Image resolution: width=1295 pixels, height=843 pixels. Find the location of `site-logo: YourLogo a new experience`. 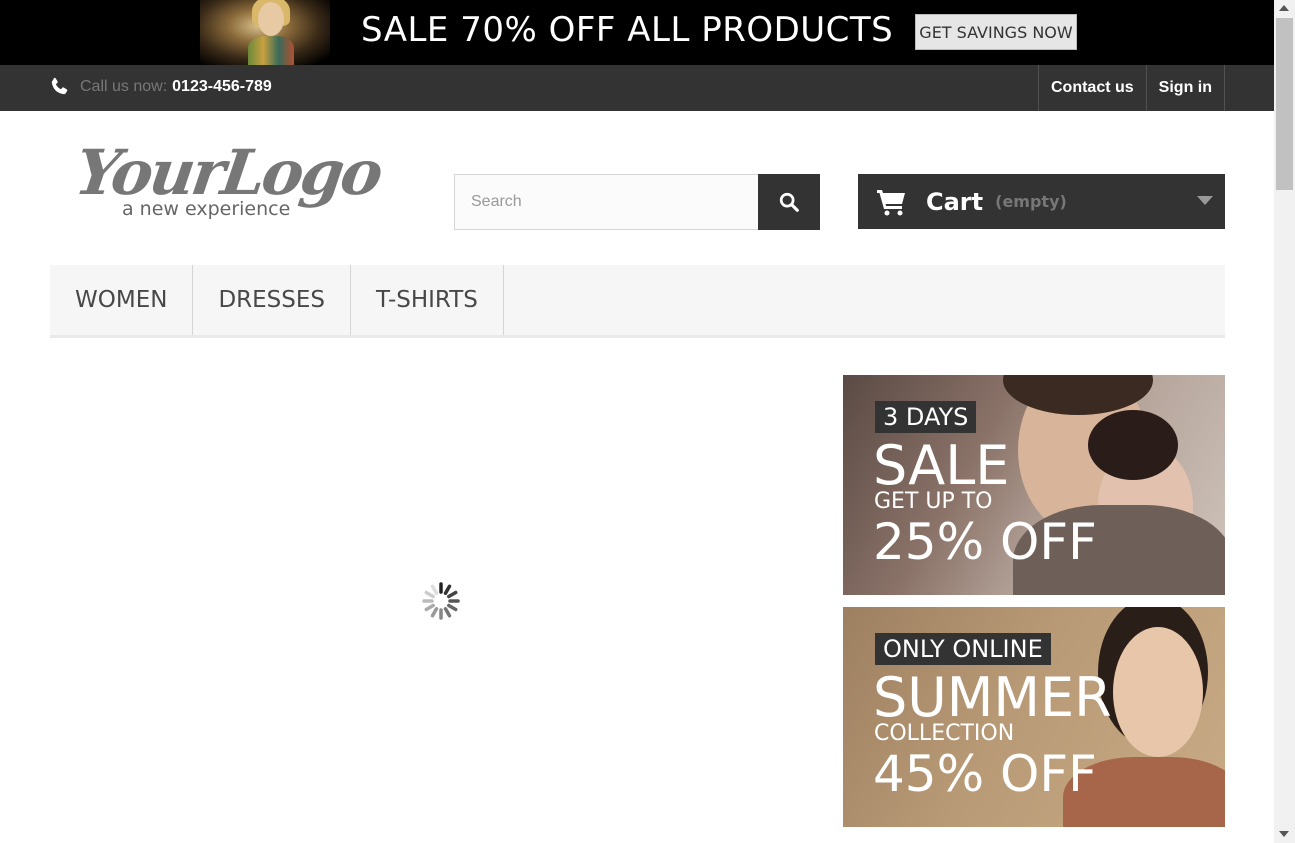

site-logo: YourLogo a new experience is located at coordinates (228, 181).